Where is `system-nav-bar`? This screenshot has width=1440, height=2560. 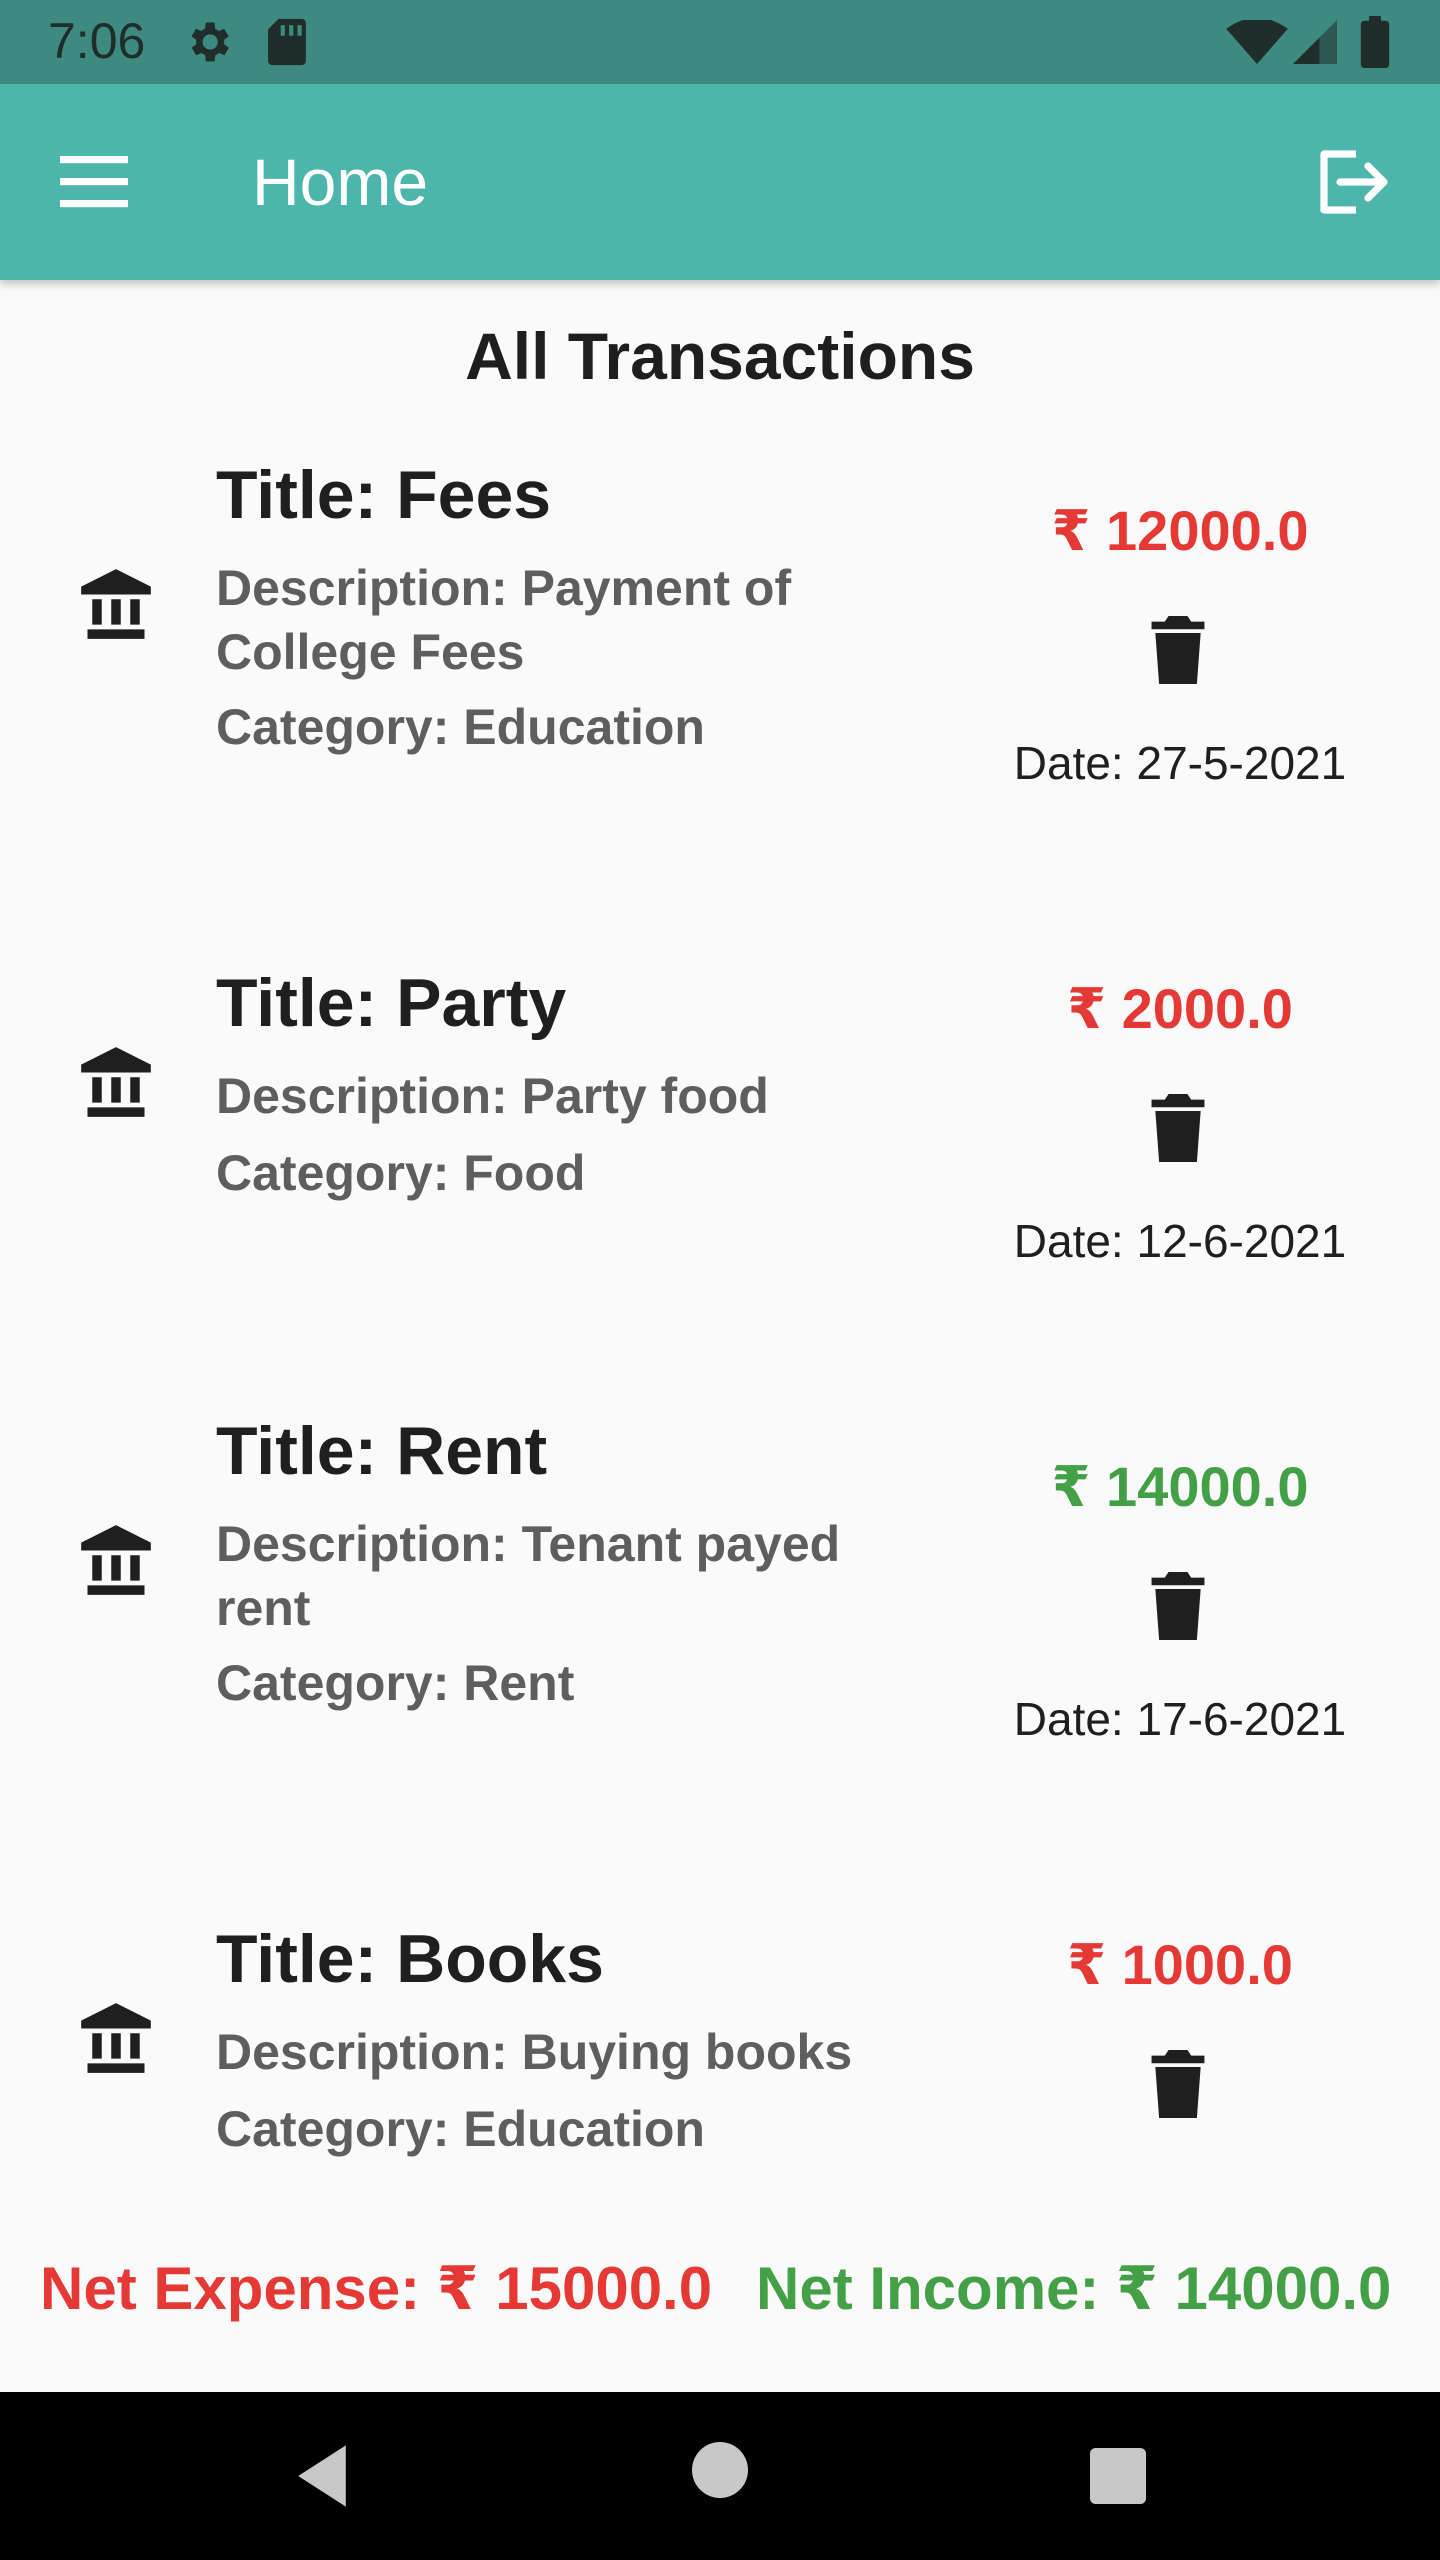
system-nav-bar is located at coordinates (720, 2476).